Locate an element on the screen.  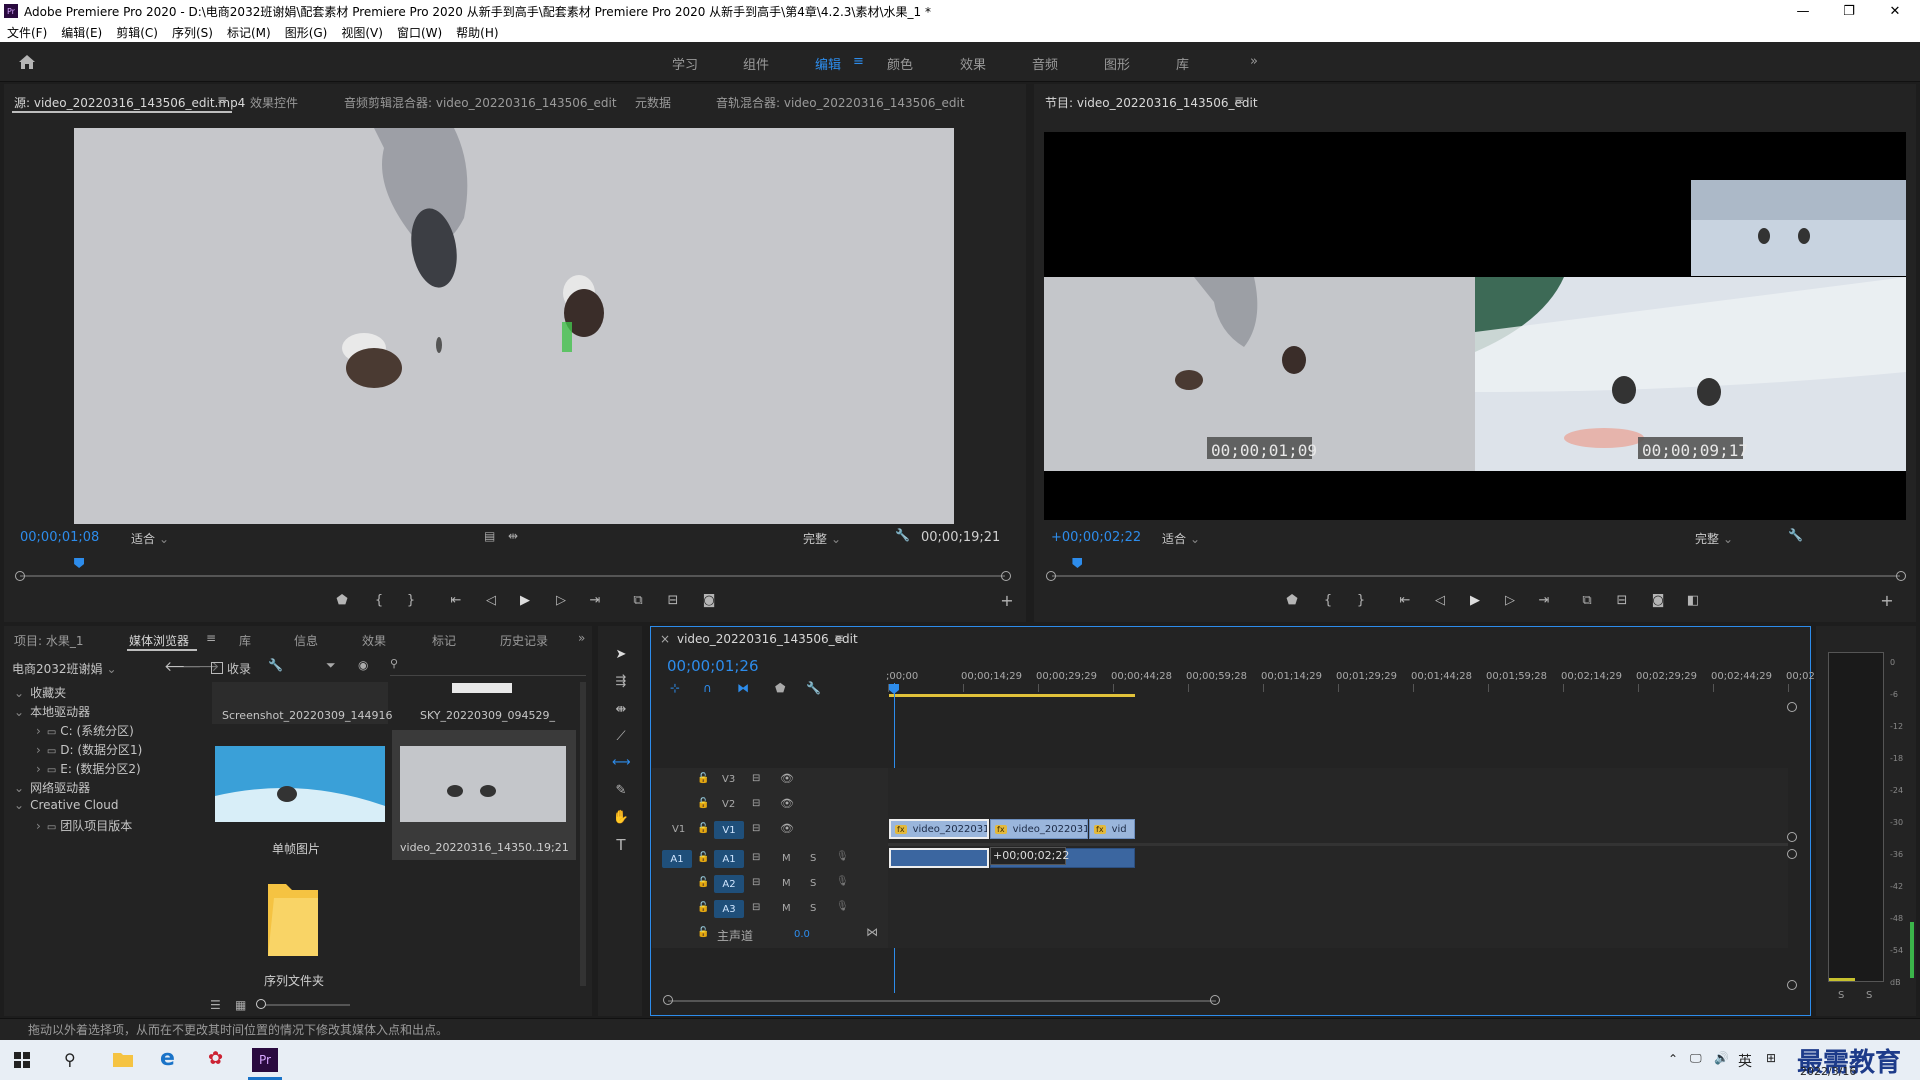
program-add-marker-icon: ⬟ is located at coordinates (1292, 601).